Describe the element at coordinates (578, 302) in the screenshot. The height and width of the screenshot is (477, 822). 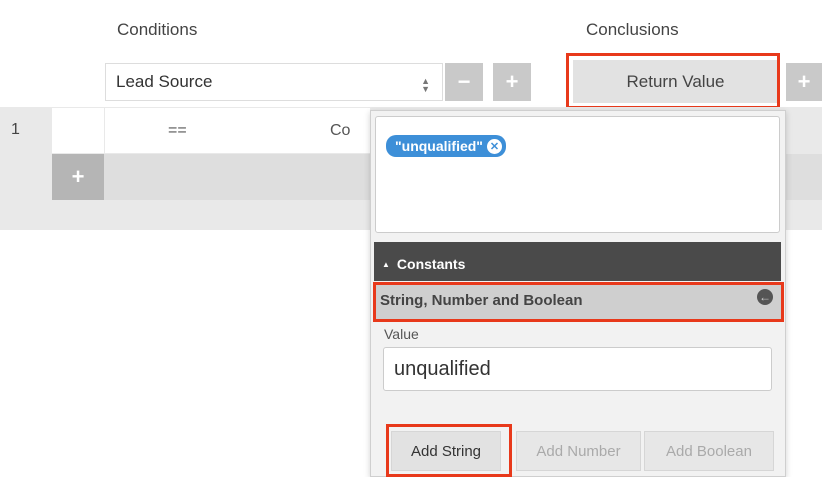
I see `subsection-highlight` at that location.